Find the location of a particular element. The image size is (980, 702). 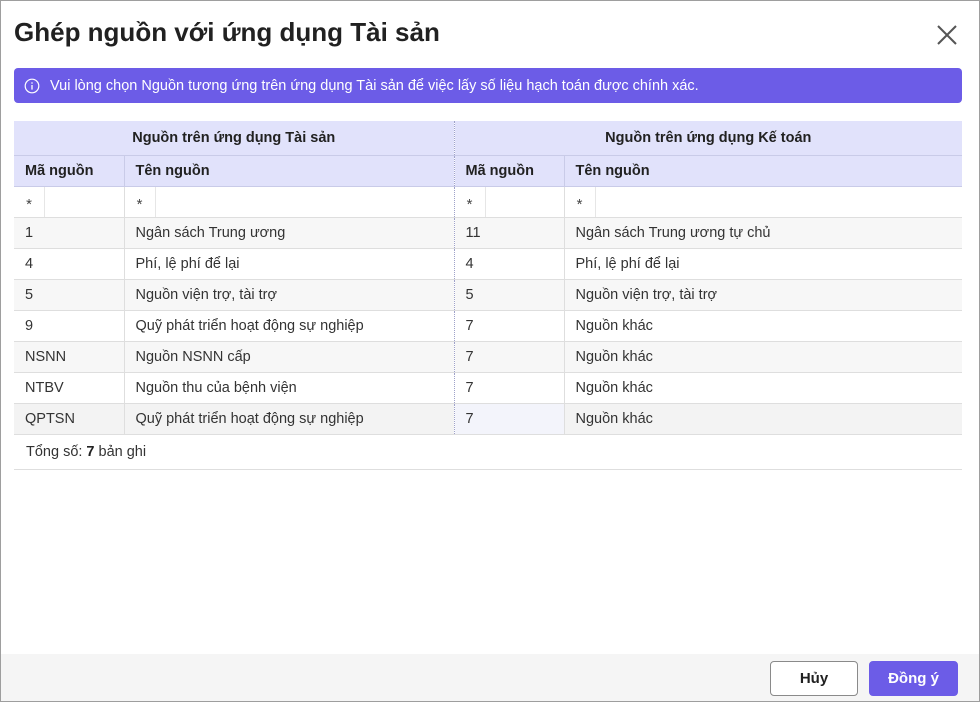

cell-asset-name: Ngân sách Trung ương is located at coordinates (289, 233).